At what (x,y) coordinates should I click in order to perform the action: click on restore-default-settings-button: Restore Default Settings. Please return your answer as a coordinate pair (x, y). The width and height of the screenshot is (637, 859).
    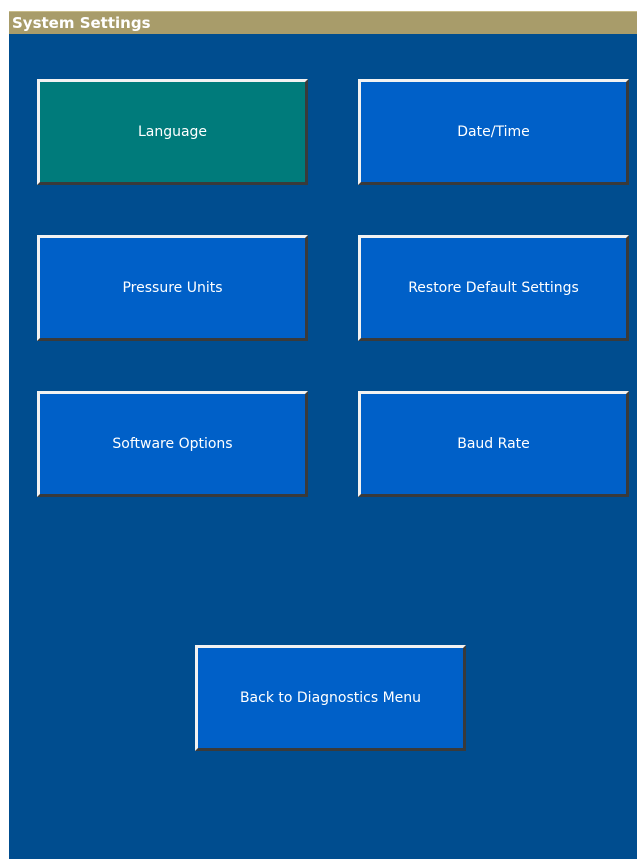
    Looking at the image, I should click on (493, 288).